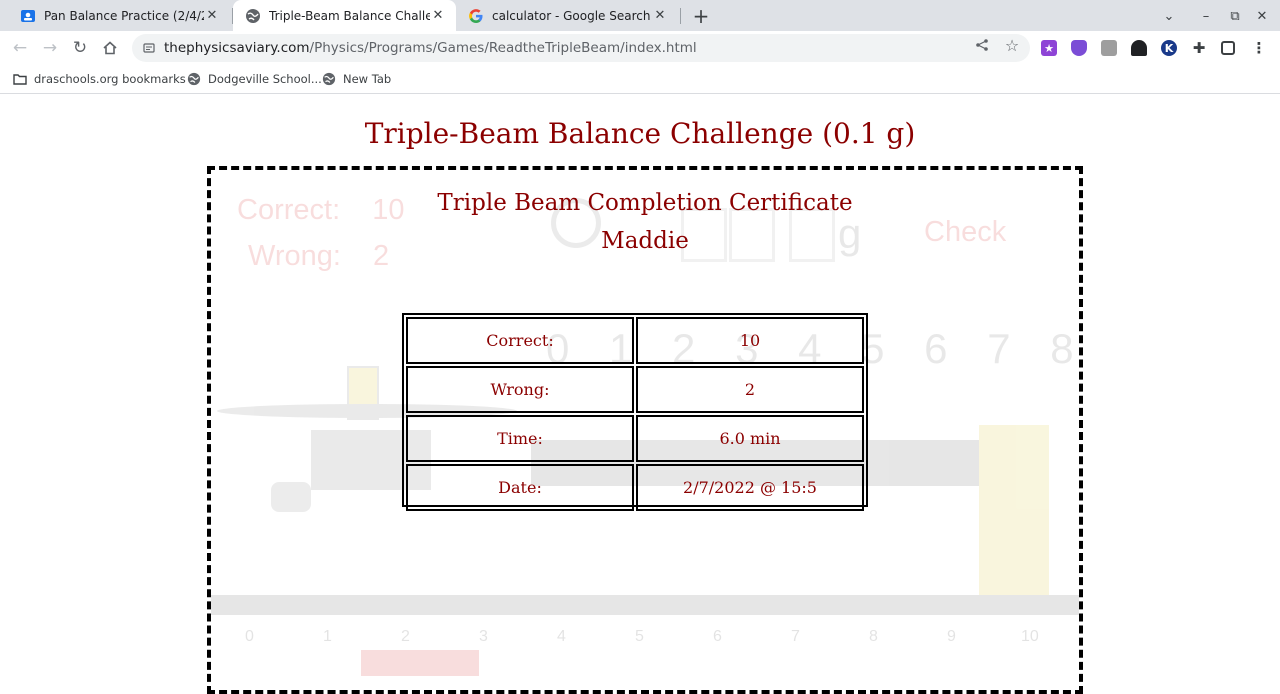 This screenshot has width=1280, height=694. I want to click on table-row: Wrong: 2, so click(635, 389).